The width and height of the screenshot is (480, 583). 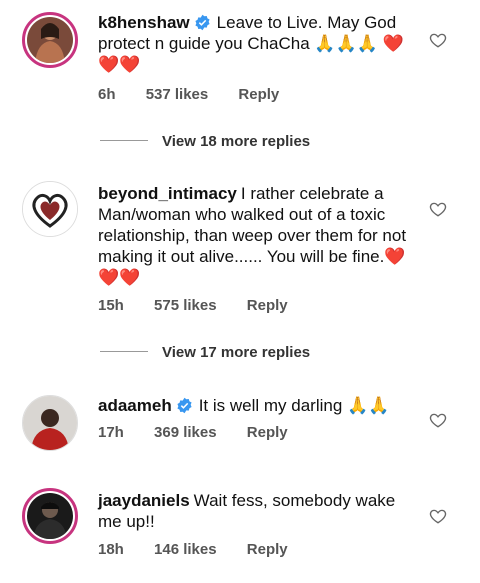 What do you see at coordinates (111, 305) in the screenshot?
I see `timestamp: 15h` at bounding box center [111, 305].